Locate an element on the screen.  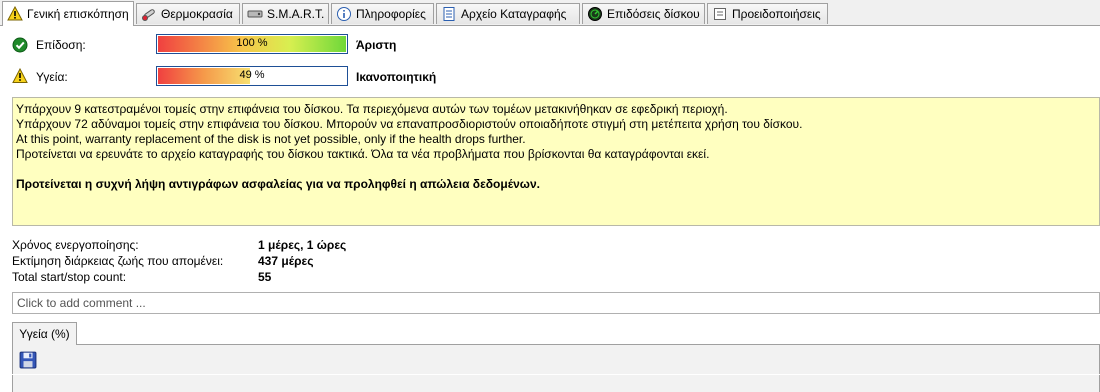
info-icon is located at coordinates (344, 14).